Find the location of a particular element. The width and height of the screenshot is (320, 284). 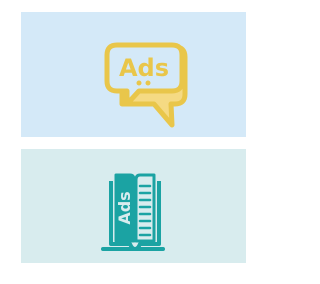

ads-bubble-label: Ads is located at coordinates (144, 68).